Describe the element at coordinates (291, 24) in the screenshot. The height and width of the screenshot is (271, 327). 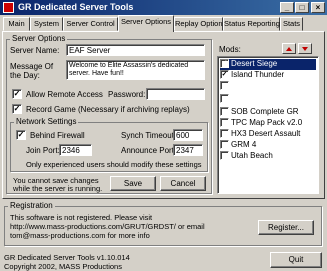
I see `tab-stats: Stats` at that location.